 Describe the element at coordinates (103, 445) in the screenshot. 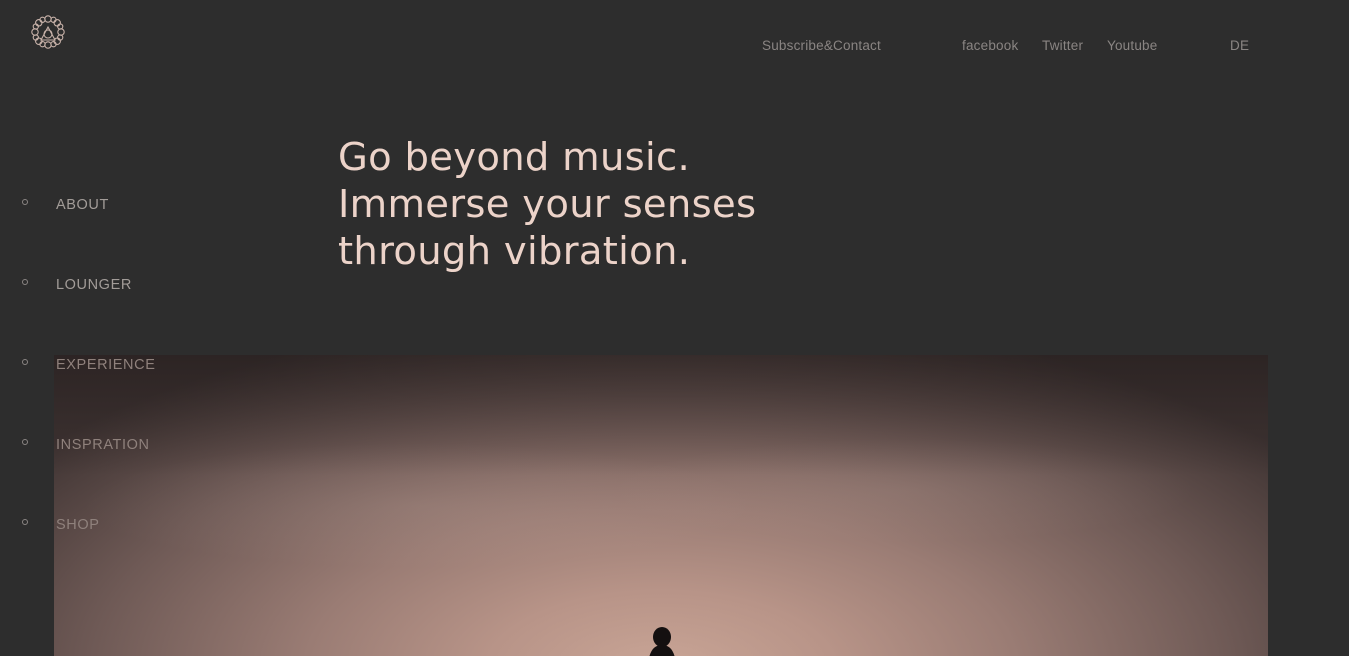

I see `sidenav-item-label: INSPRATION` at that location.